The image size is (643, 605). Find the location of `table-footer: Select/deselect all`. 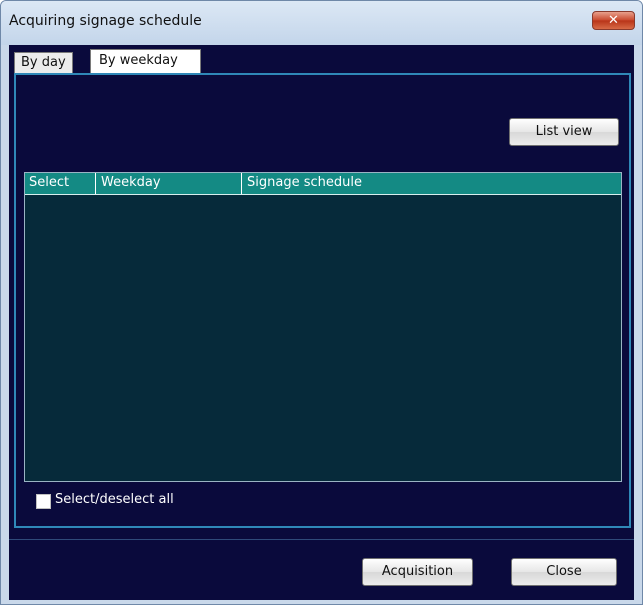

table-footer: Select/deselect all is located at coordinates (323, 501).